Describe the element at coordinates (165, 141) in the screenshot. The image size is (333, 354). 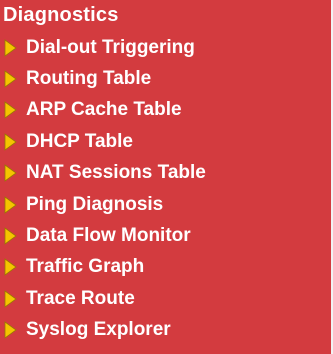
I see `menu-item-dhcp-table: DHCP Table` at that location.